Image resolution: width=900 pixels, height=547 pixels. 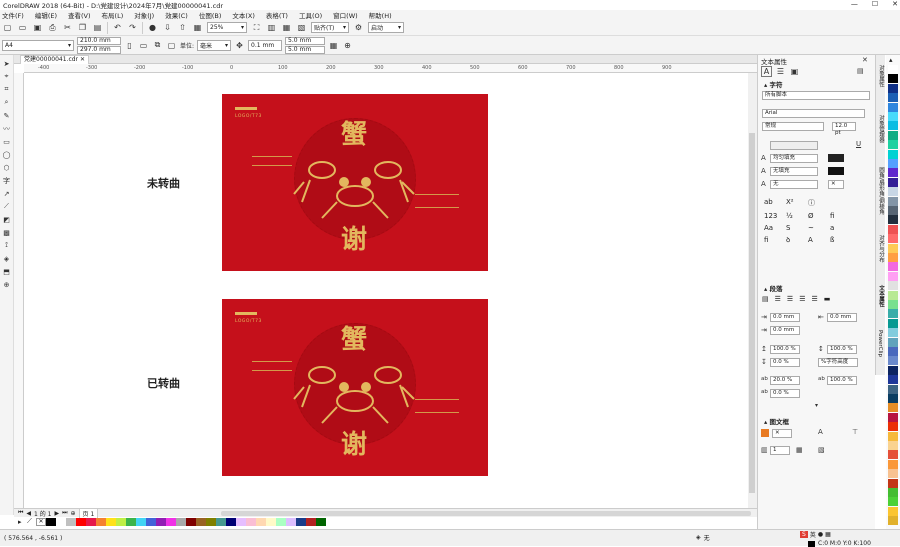 What do you see at coordinates (73, 513) in the screenshot?
I see `add-page-icon: ⊕` at bounding box center [73, 513].